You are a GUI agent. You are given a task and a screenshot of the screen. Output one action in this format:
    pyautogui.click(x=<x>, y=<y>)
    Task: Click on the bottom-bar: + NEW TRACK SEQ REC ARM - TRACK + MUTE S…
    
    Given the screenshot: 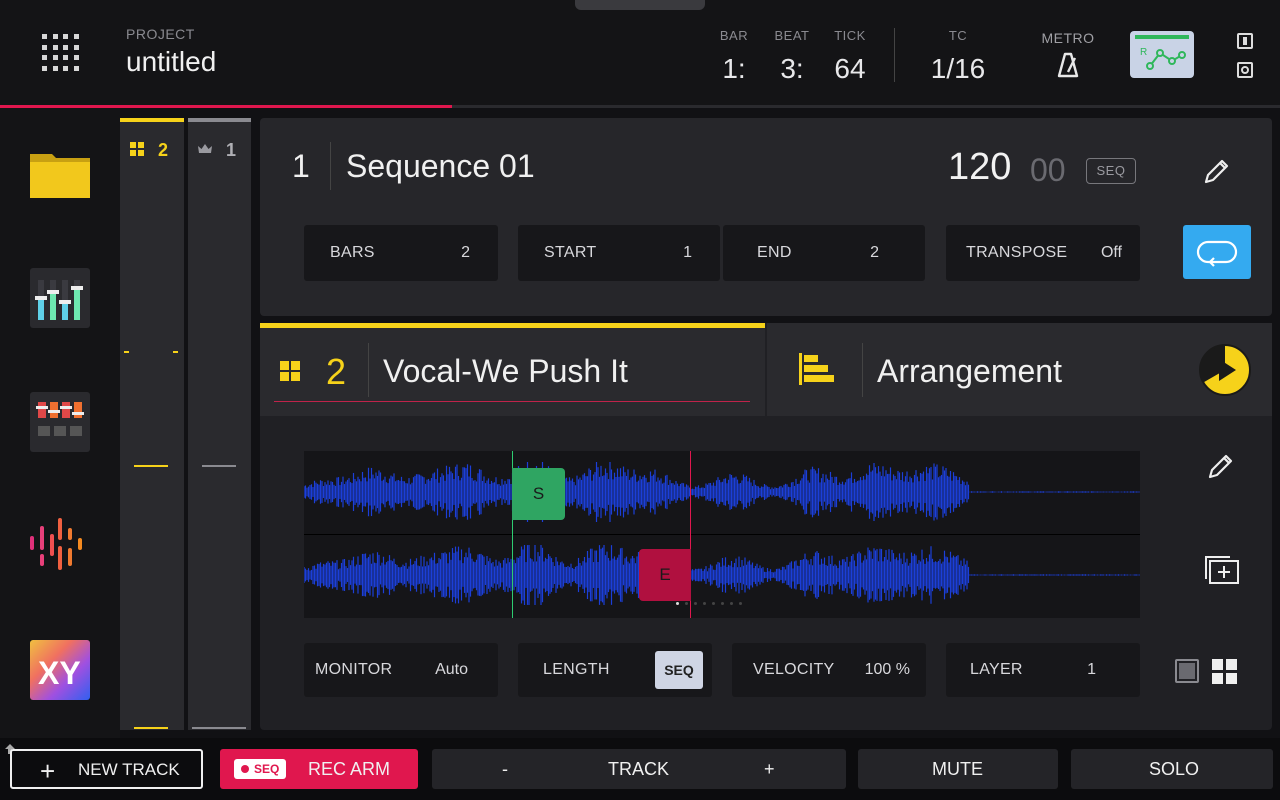 What is the action you would take?
    pyautogui.click(x=640, y=769)
    